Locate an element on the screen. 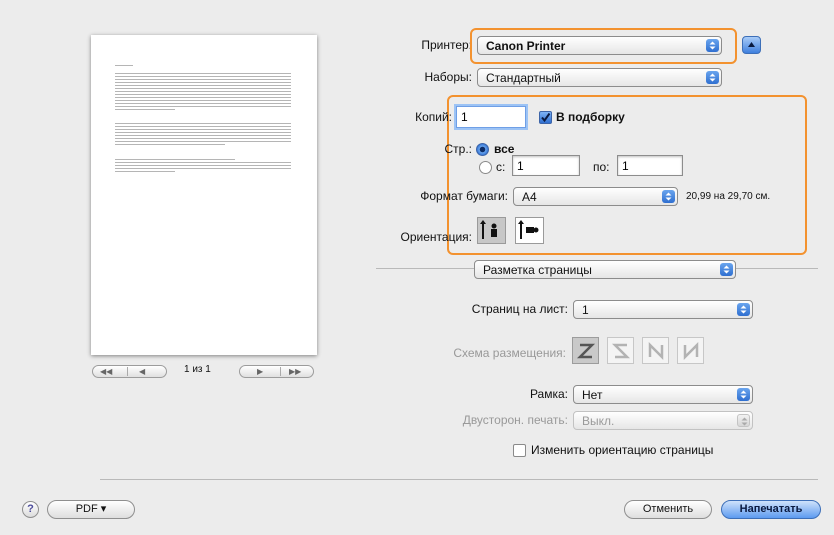 This screenshot has height=535, width=834. two-sided-value: Выкл. is located at coordinates (598, 421).